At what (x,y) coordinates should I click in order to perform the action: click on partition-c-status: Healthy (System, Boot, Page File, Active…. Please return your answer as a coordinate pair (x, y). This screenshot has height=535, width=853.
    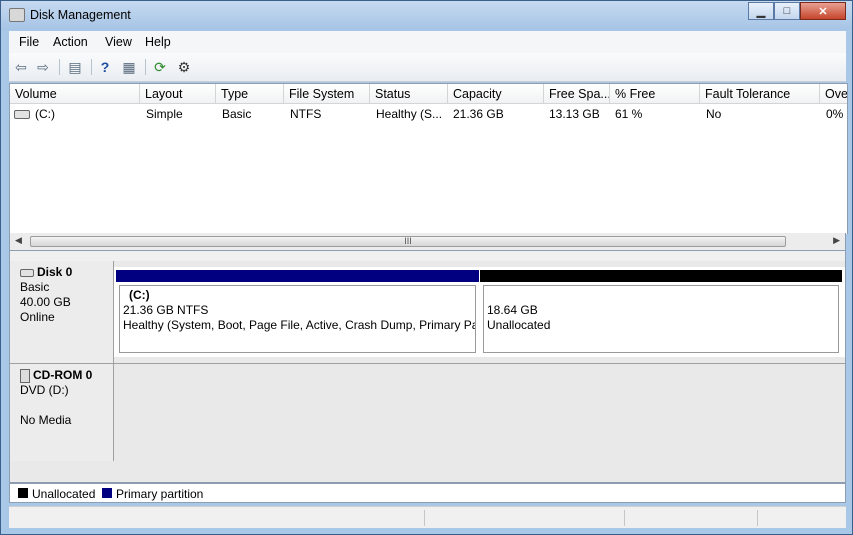
    Looking at the image, I should click on (299, 325).